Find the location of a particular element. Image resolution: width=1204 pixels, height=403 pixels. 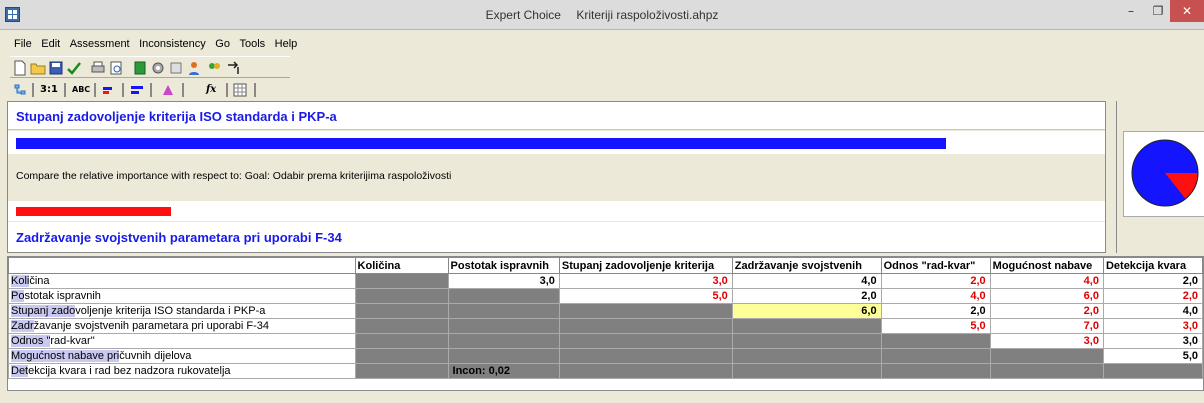

print-icon is located at coordinates (98, 68).